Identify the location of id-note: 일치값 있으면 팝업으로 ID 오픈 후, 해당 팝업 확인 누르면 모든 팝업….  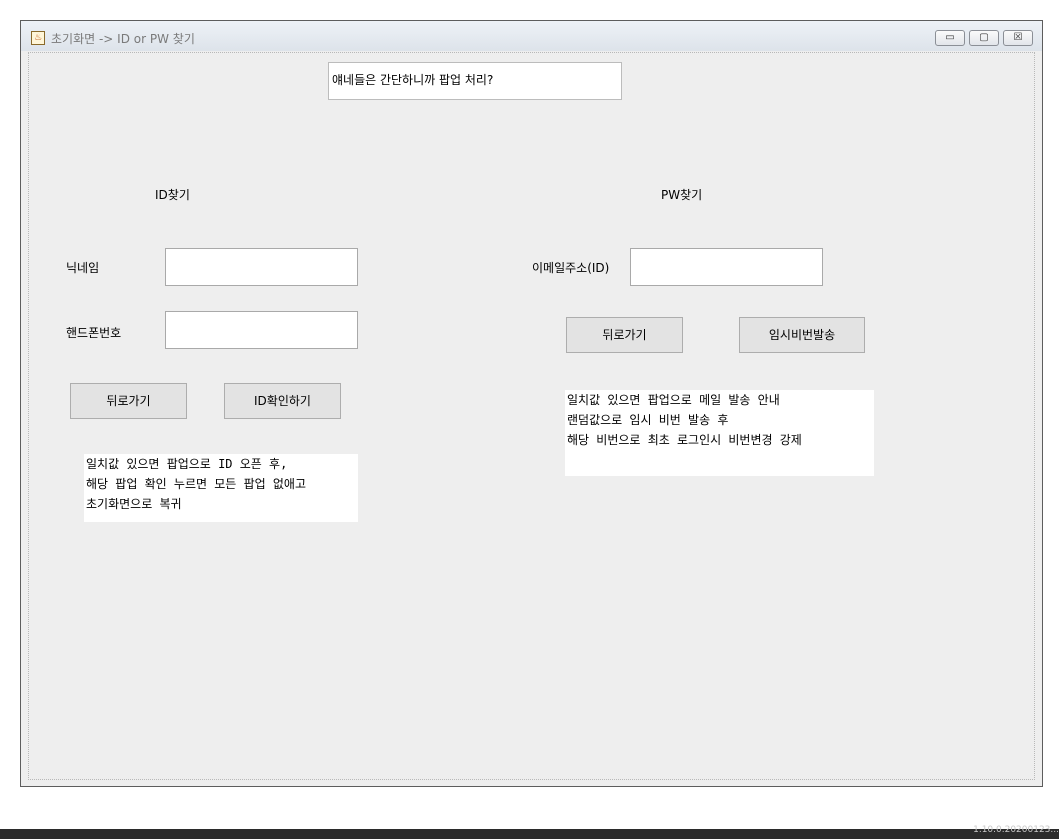
(221, 488).